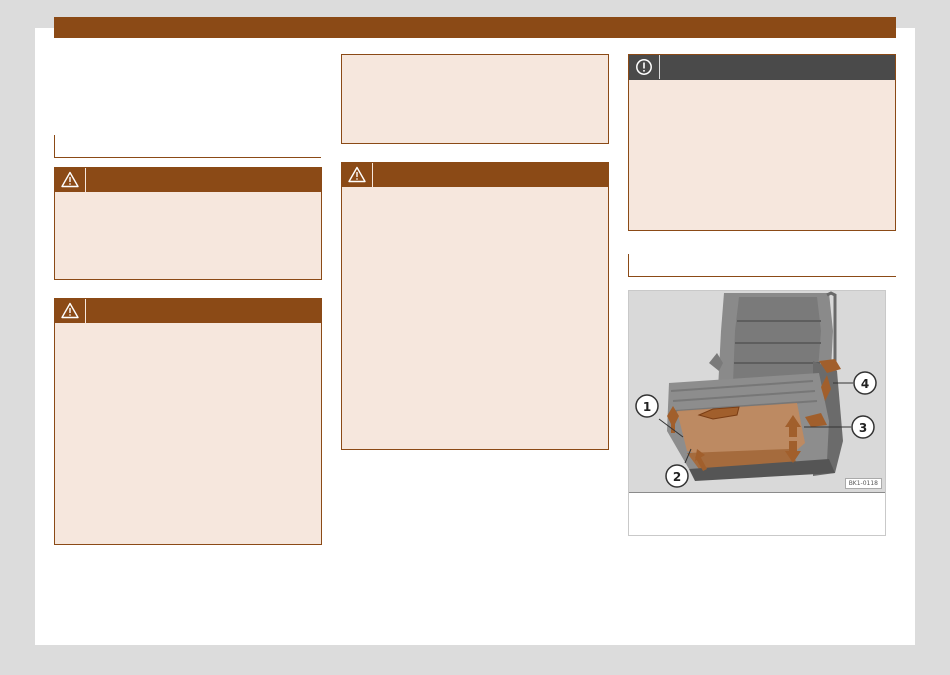 Image resolution: width=950 pixels, height=675 pixels. Describe the element at coordinates (187, 146) in the screenshot. I see `section-heading-rule-left` at that location.